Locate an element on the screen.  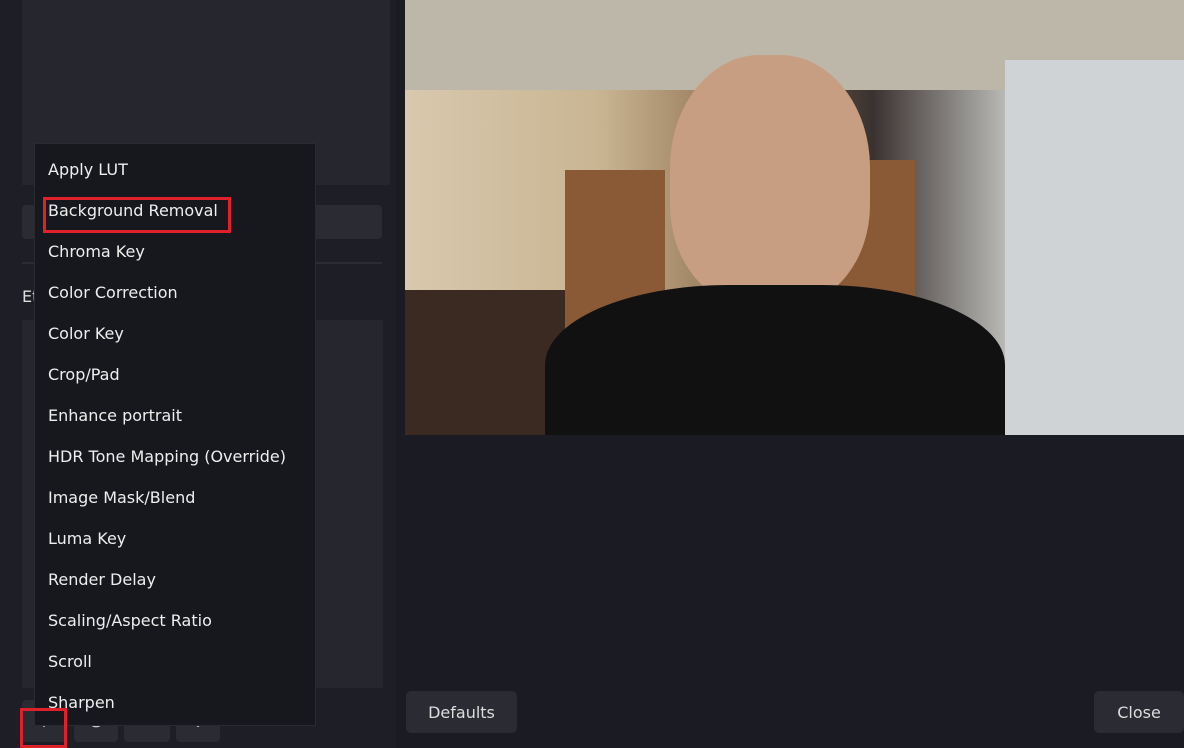
menu-item: Color Key is located at coordinates (86, 334).